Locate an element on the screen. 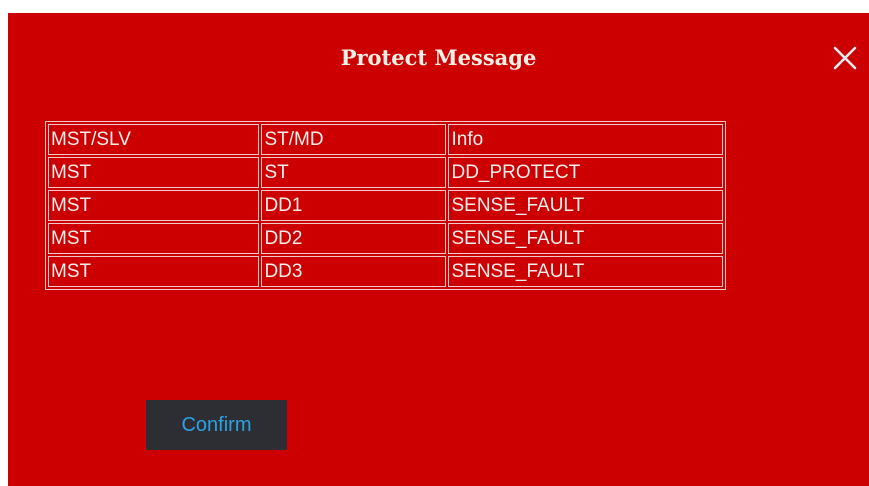  table-row: MST ST DD_PROTECT is located at coordinates (385, 172).